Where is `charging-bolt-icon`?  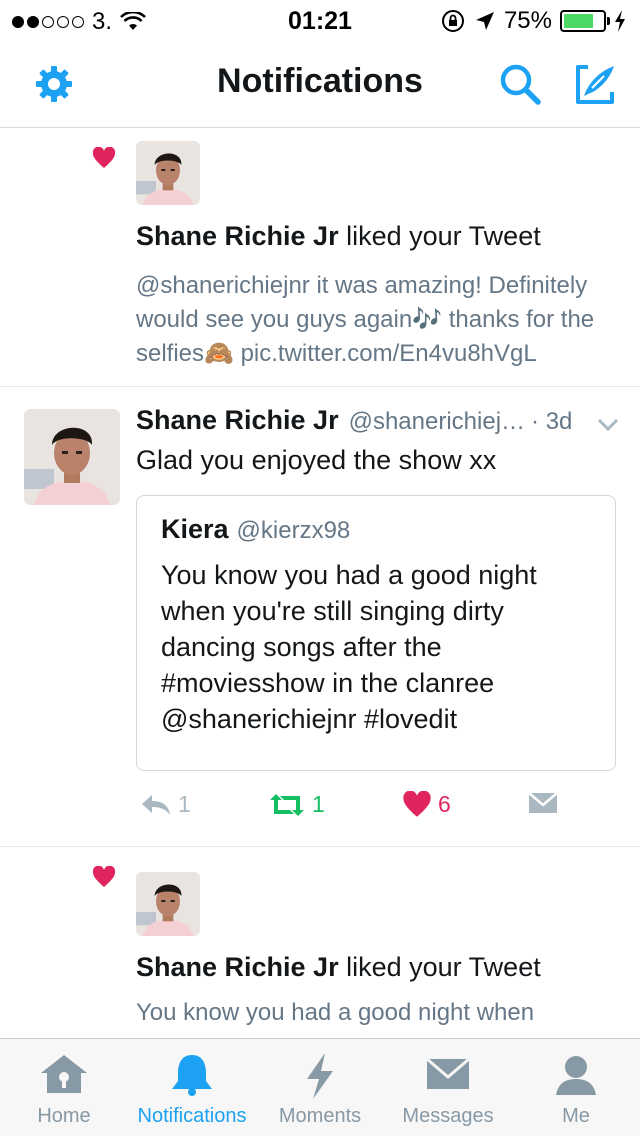
charging-bolt-icon is located at coordinates (620, 21).